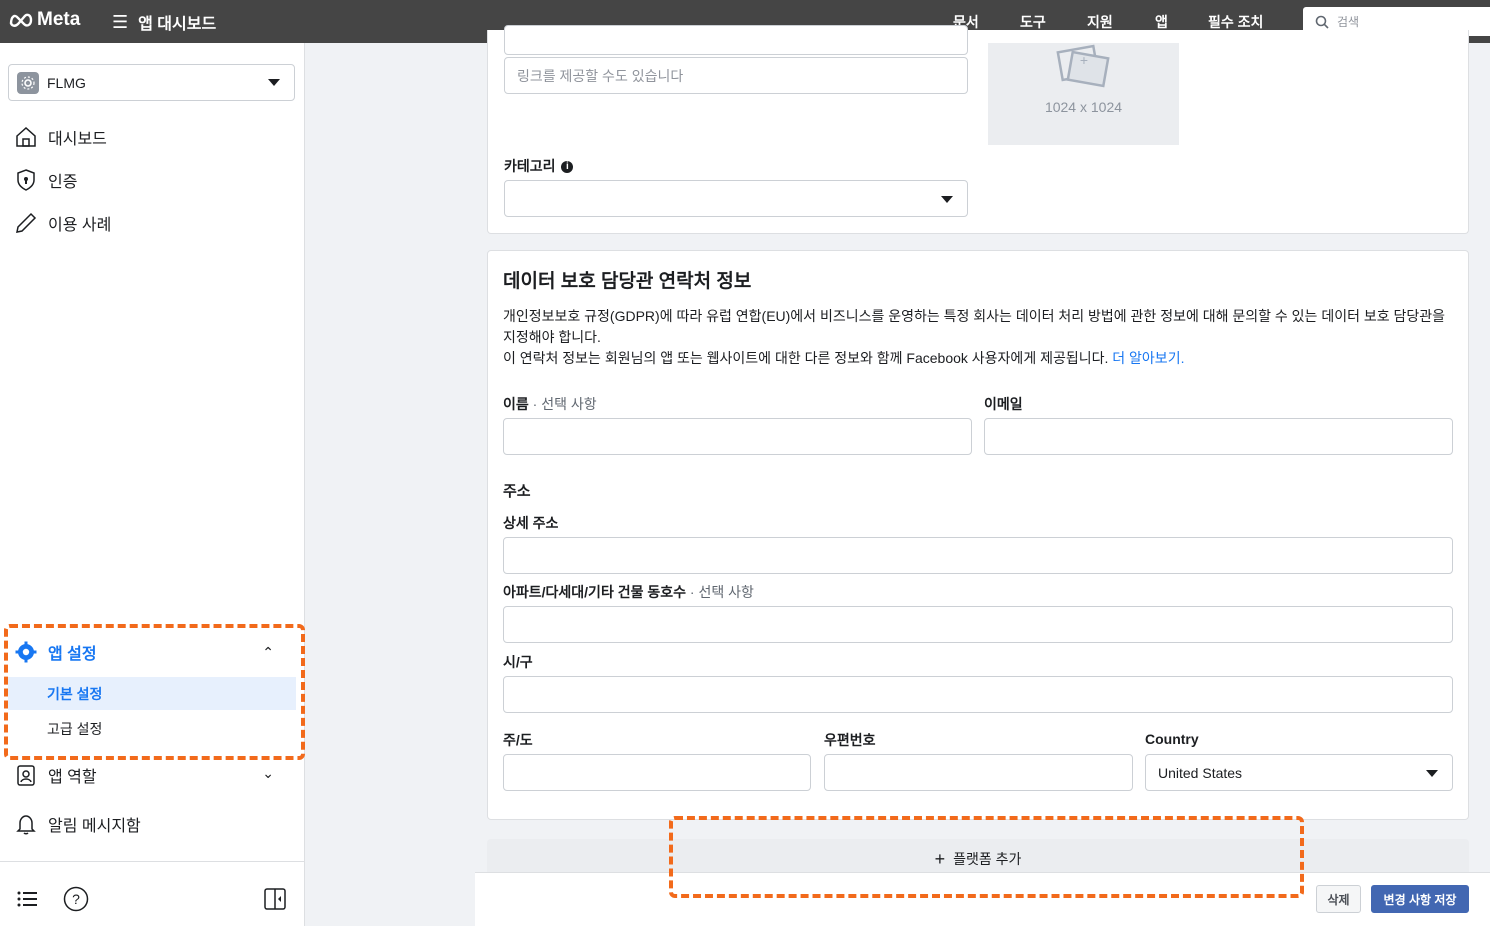  I want to click on hamburger-icon: ☰, so click(120, 21).